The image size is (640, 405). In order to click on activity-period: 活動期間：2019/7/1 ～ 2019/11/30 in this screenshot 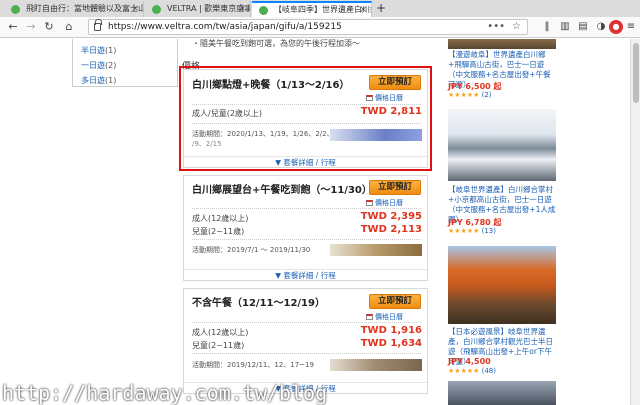, I will do `click(251, 250)`.